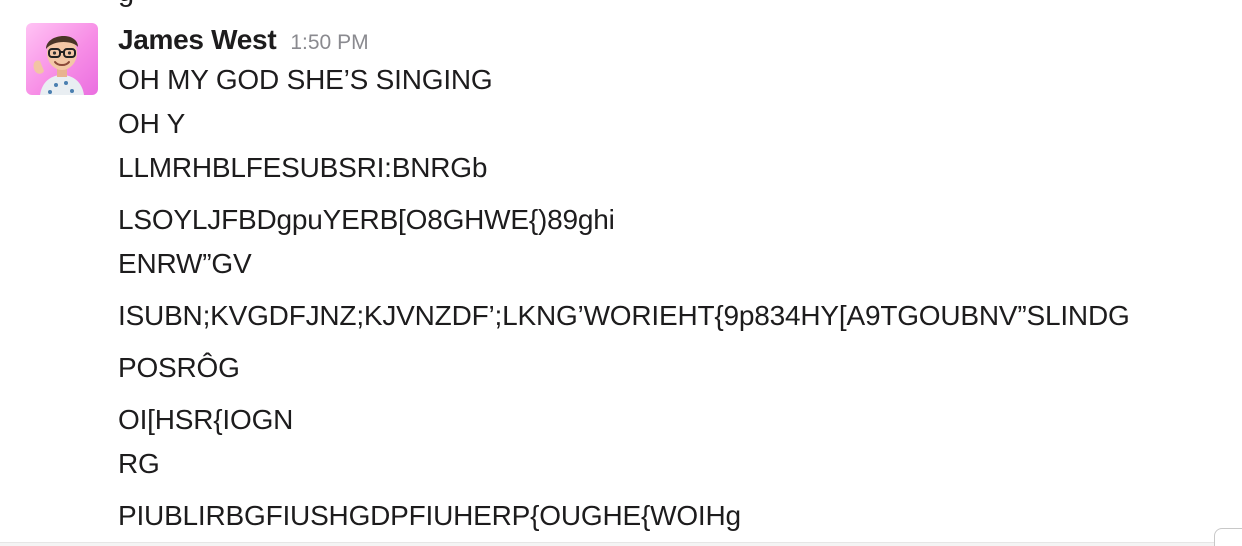  What do you see at coordinates (179, 367) in the screenshot?
I see `message-line: POSRÔG` at bounding box center [179, 367].